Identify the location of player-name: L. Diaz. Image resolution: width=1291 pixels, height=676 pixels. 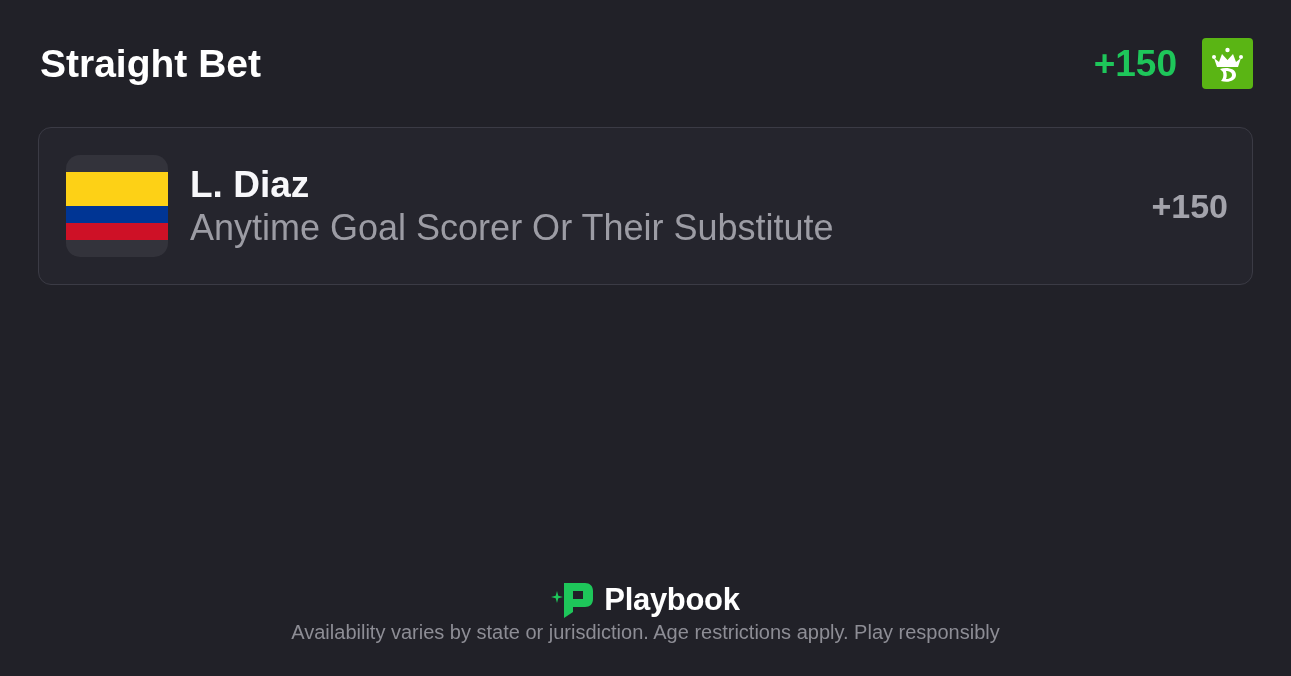
(250, 185).